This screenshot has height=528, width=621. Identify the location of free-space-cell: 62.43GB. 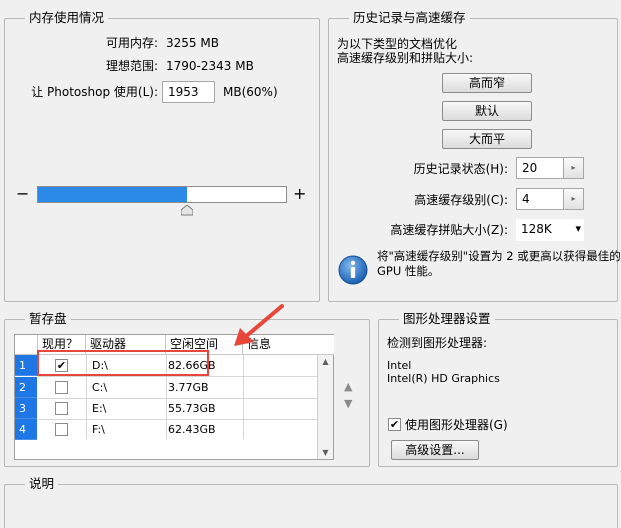
(192, 429).